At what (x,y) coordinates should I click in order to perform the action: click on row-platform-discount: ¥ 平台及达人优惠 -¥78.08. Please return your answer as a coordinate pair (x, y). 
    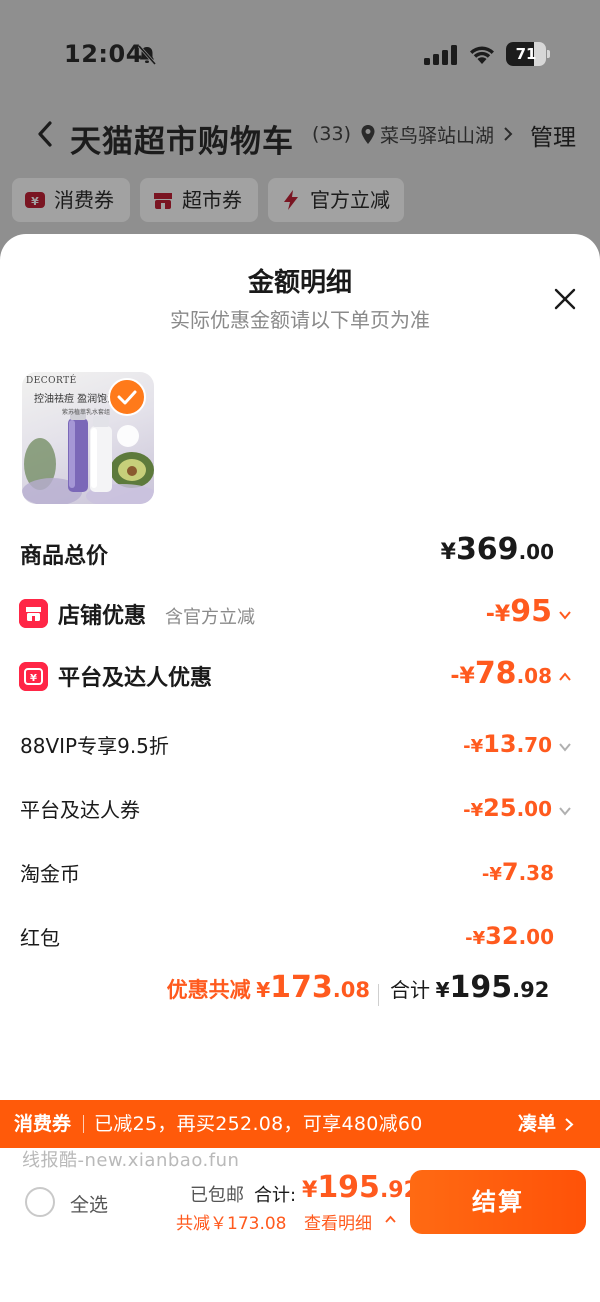
    Looking at the image, I should click on (300, 678).